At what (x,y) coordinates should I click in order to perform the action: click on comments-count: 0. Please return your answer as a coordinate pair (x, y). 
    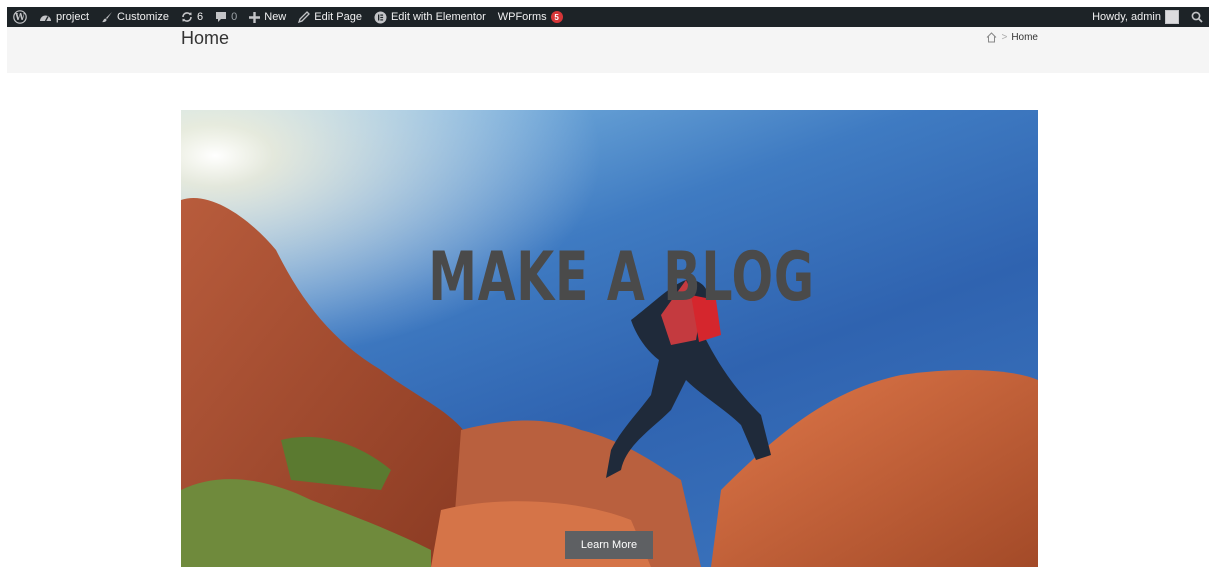
    Looking at the image, I should click on (234, 17).